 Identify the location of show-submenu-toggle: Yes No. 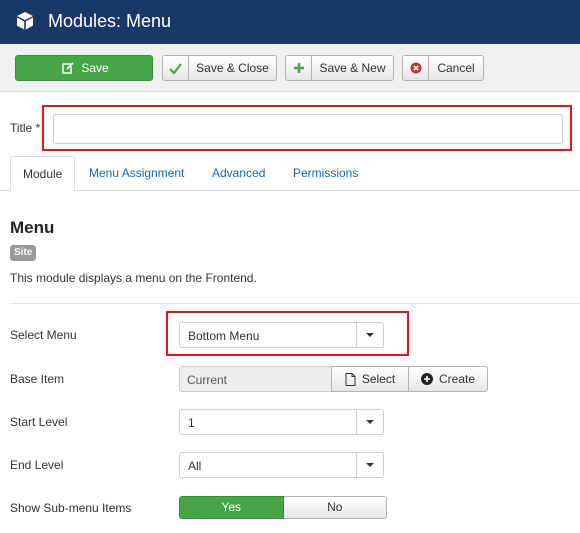
(283, 507).